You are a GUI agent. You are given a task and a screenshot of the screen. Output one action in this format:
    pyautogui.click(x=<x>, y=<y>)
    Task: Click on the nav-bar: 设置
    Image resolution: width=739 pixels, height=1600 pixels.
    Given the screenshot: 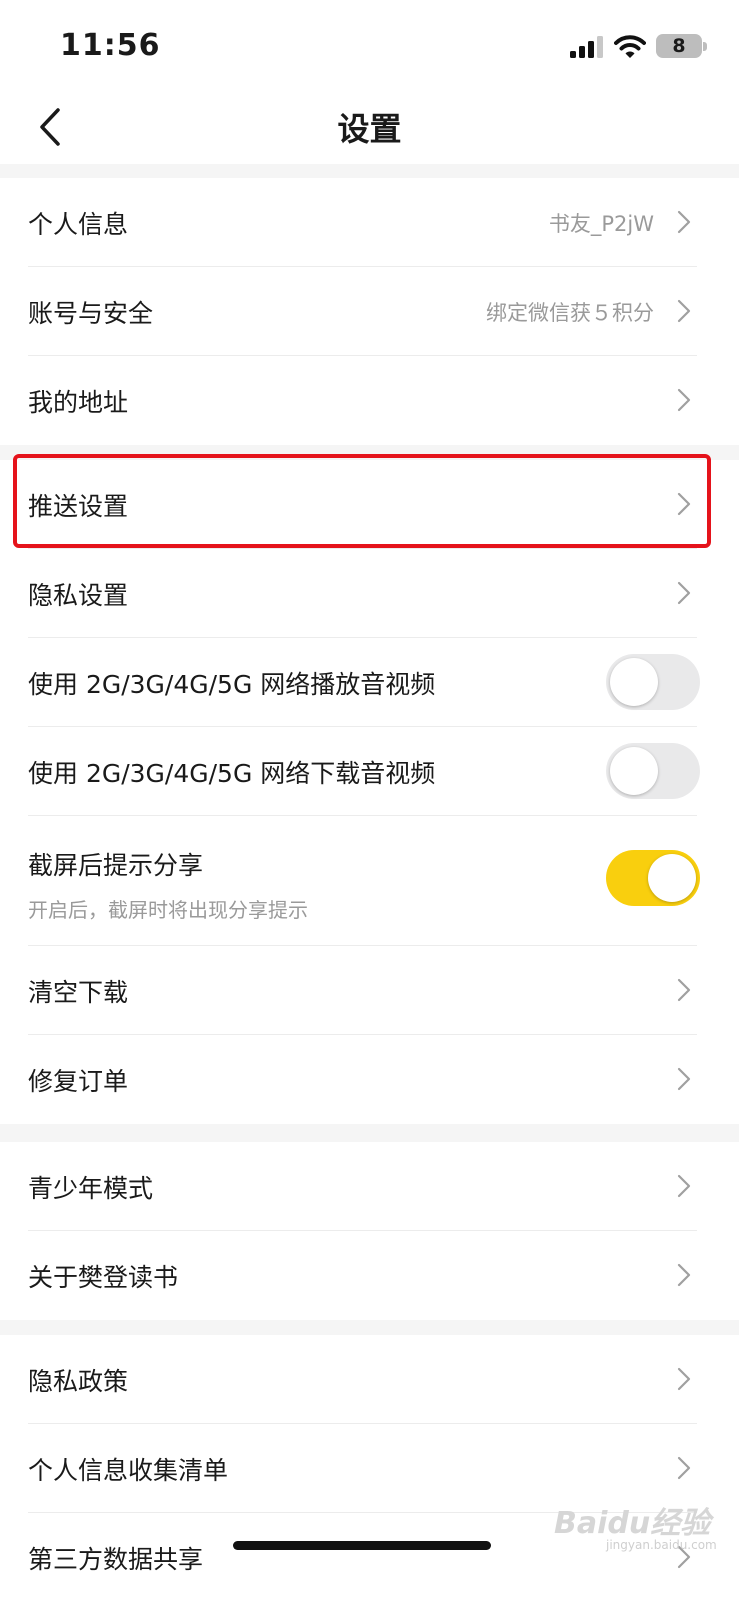 What is the action you would take?
    pyautogui.click(x=369, y=127)
    